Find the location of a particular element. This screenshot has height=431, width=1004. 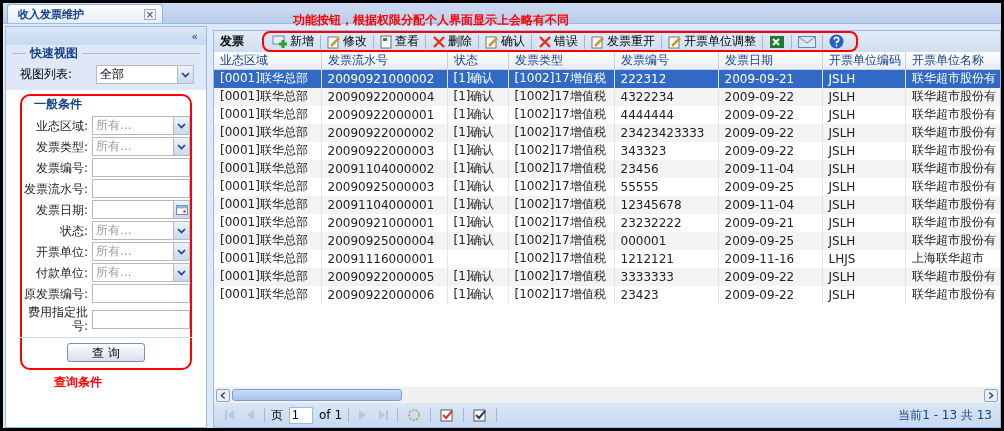

field-label: 业态区域: is located at coordinates (61, 125).